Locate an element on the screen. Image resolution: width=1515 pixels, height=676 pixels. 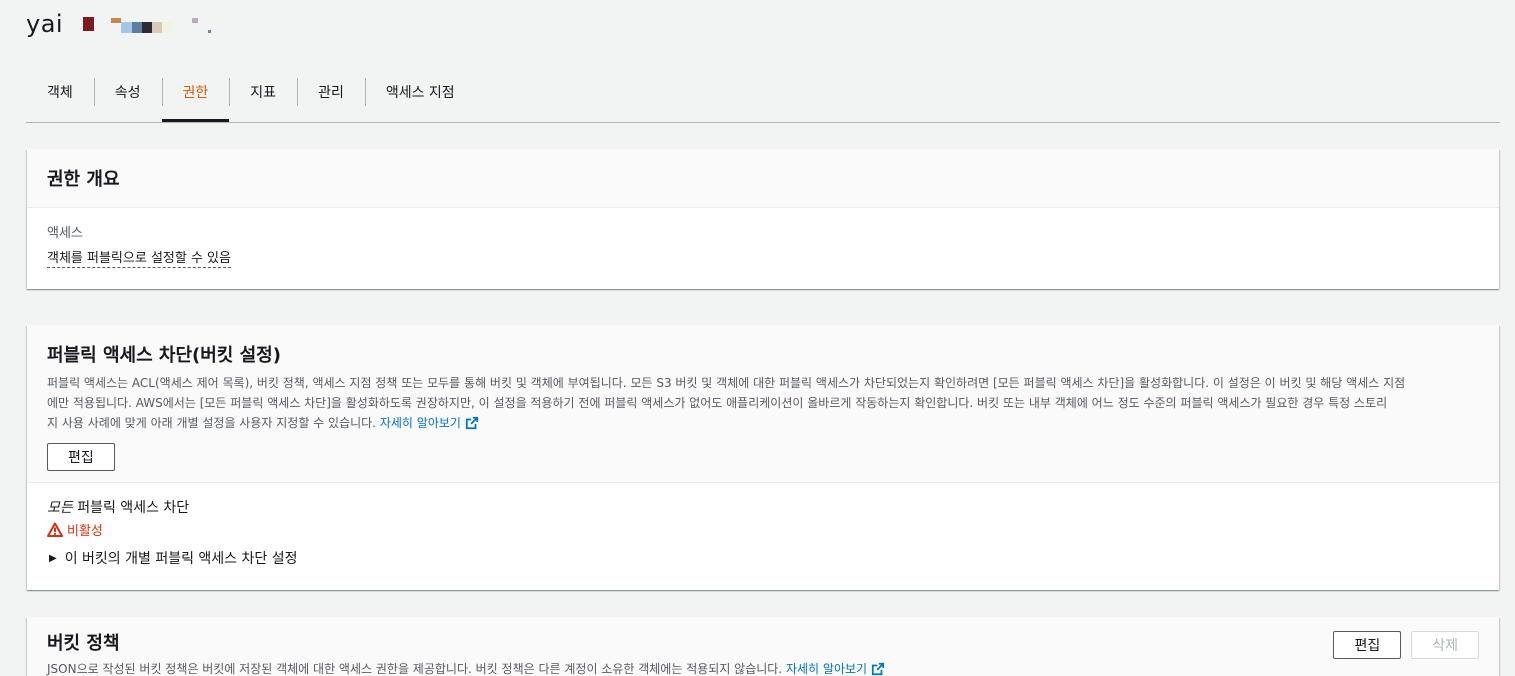
access-value: 객체를 퍼블릭으로 설정할 수 있음 is located at coordinates (139, 257).